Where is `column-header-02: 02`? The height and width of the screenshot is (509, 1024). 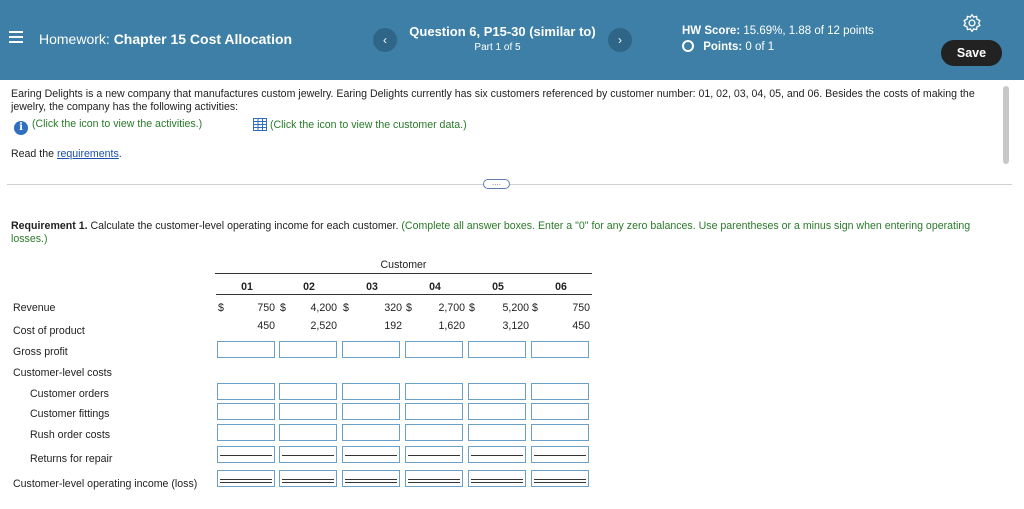 column-header-02: 02 is located at coordinates (309, 287).